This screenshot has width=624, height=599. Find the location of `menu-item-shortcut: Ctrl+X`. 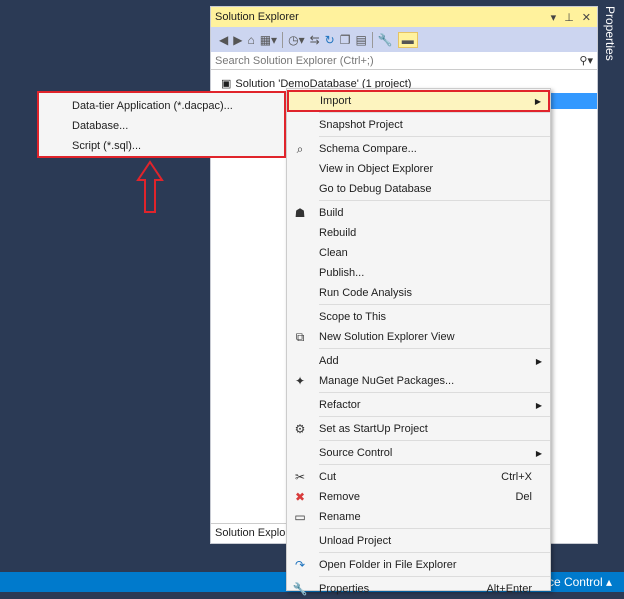

menu-item-shortcut: Ctrl+X is located at coordinates (516, 477).